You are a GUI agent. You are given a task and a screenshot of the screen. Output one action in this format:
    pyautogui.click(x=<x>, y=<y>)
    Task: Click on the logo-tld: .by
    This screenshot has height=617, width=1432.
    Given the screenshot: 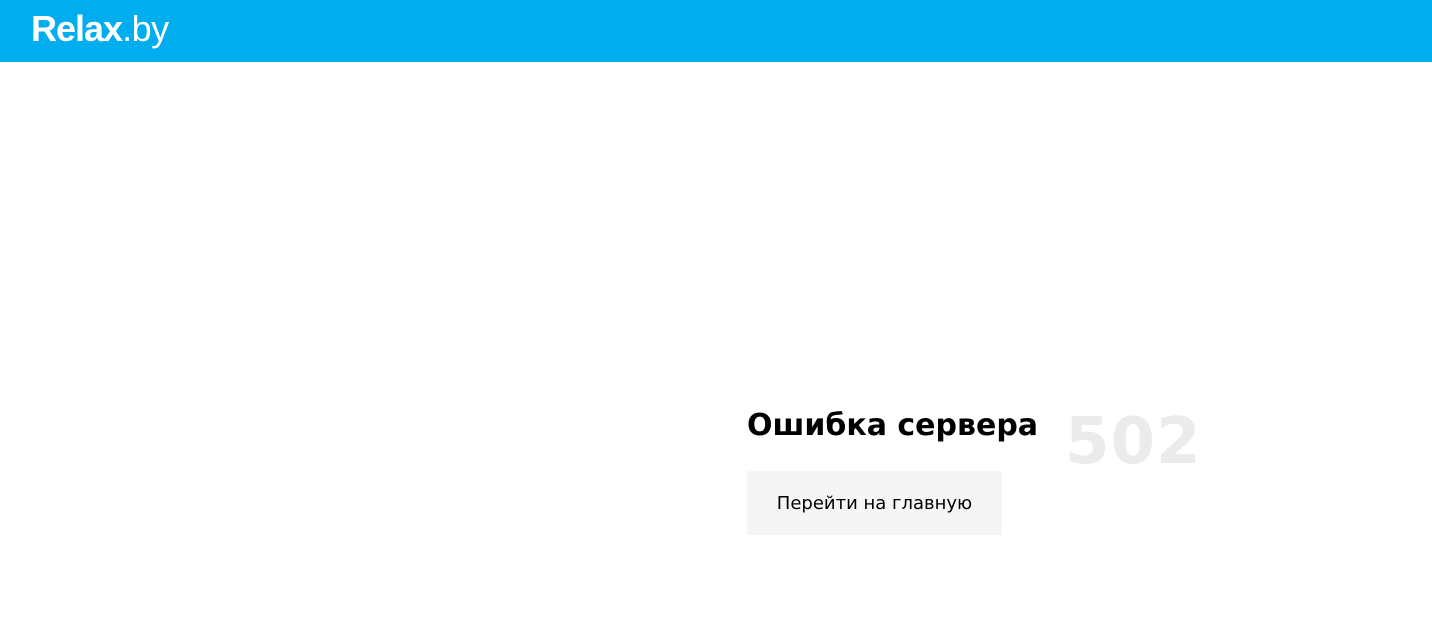 What is the action you would take?
    pyautogui.click(x=145, y=28)
    